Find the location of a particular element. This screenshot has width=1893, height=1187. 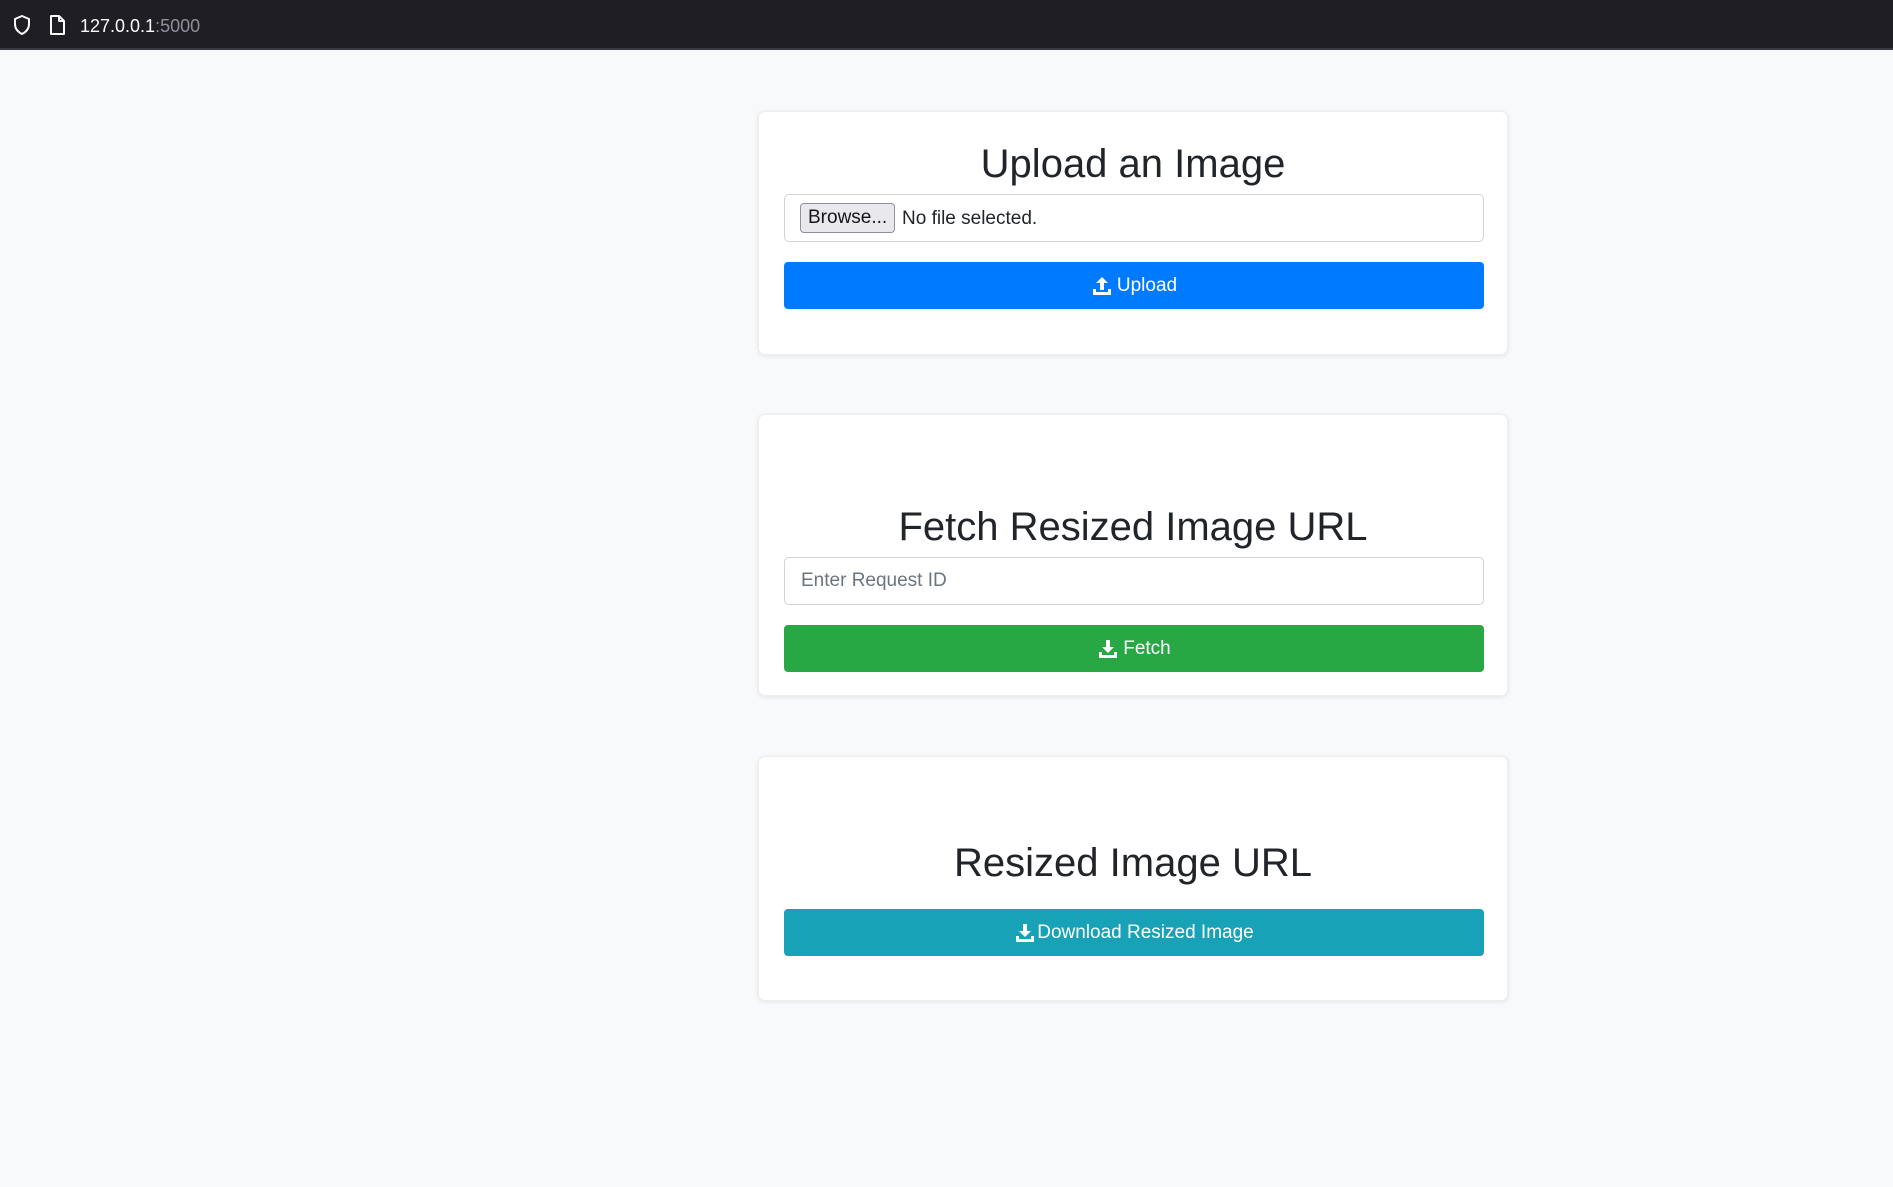

download-button-label: Download Resized Image is located at coordinates (1145, 932).